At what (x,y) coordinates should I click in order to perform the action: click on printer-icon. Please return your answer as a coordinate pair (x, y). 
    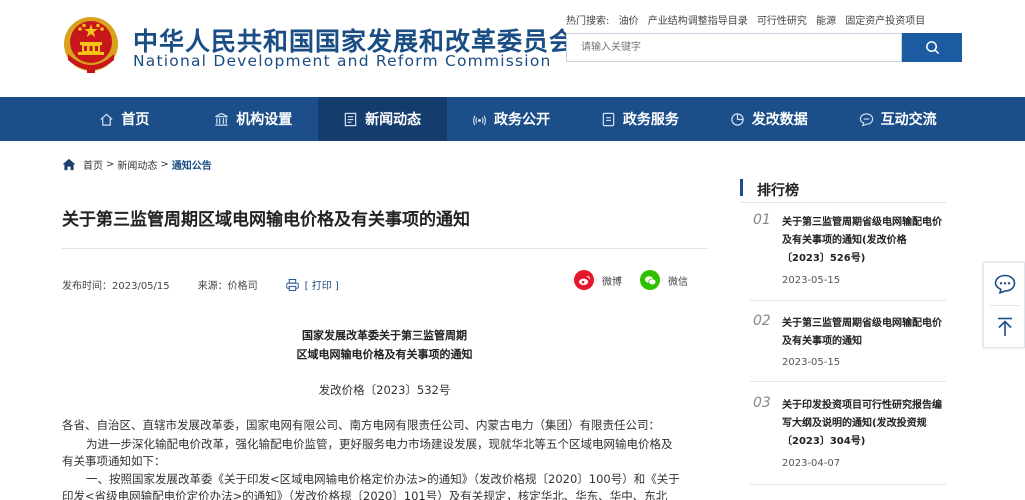
    Looking at the image, I should click on (292, 284).